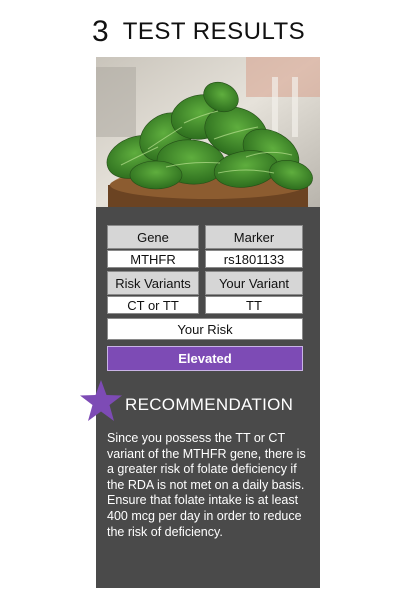 This screenshot has height=600, width=400. I want to click on section-header: 3 TEST RESULTS, so click(199, 31).